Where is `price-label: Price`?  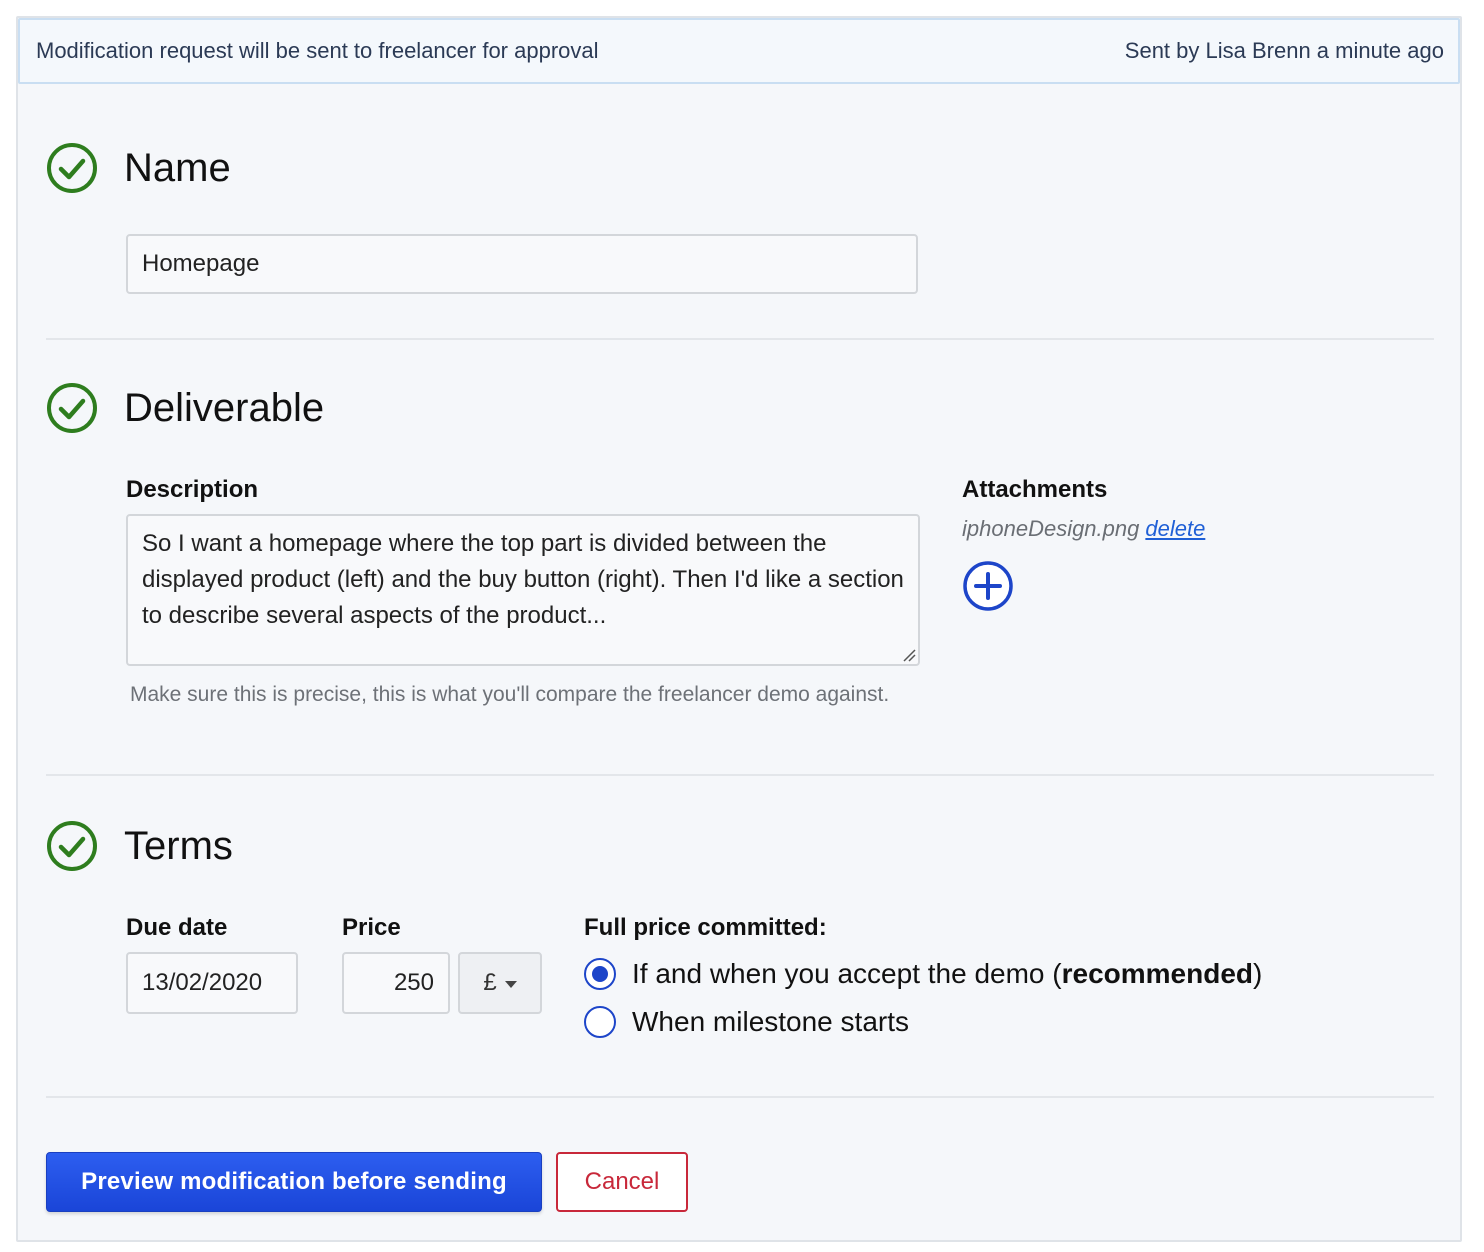 price-label: Price is located at coordinates (371, 927).